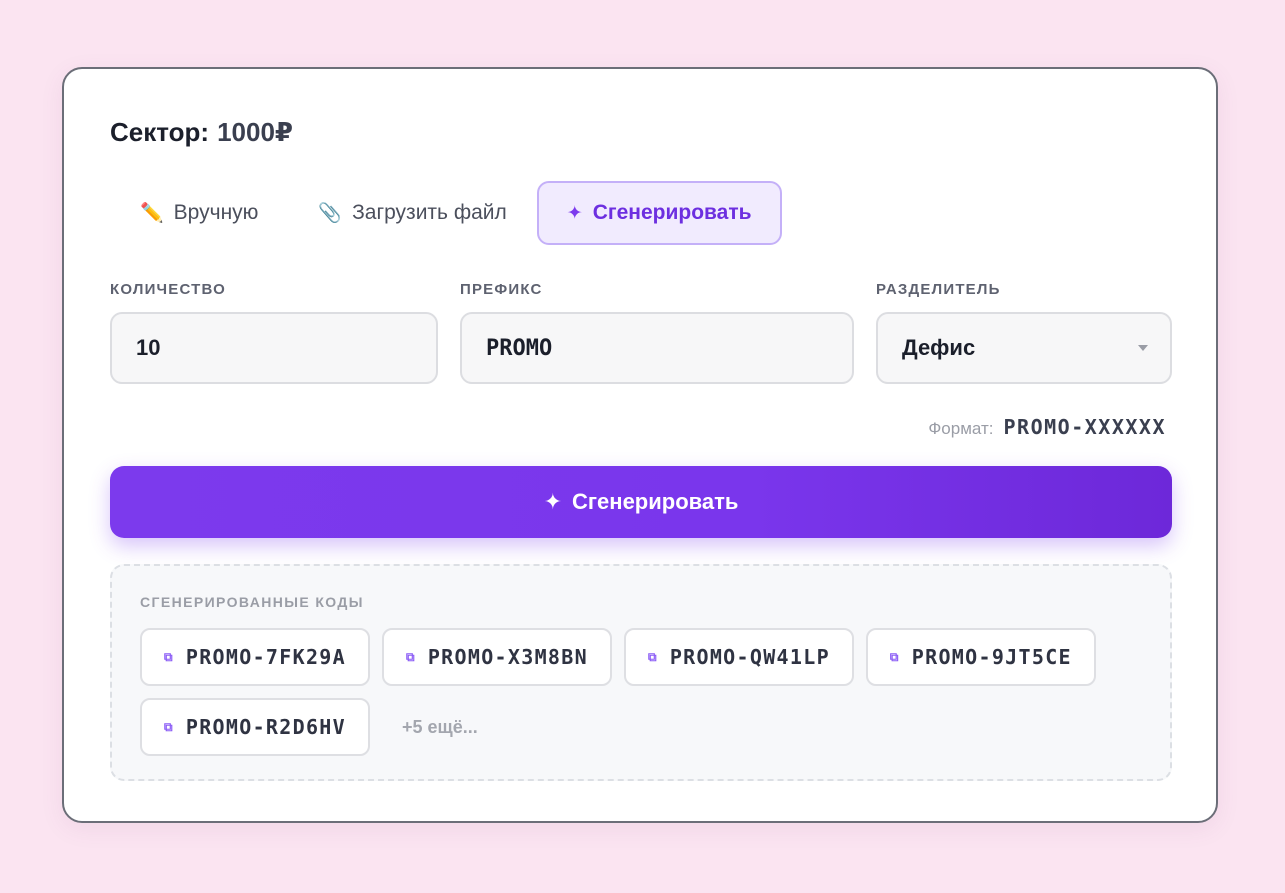 The image size is (1285, 893). Describe the element at coordinates (519, 348) in the screenshot. I see `prefix-value: PROMO` at that location.